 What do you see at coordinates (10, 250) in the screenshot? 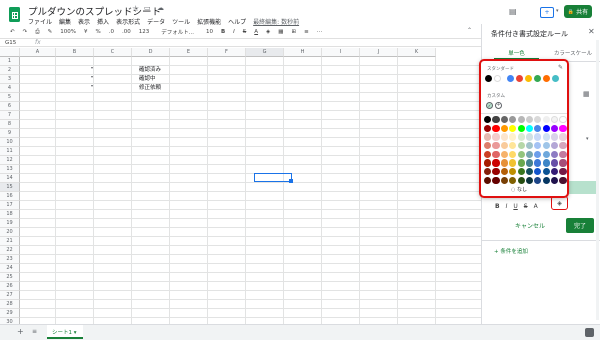
I see `row-header-22: 22` at bounding box center [10, 250].